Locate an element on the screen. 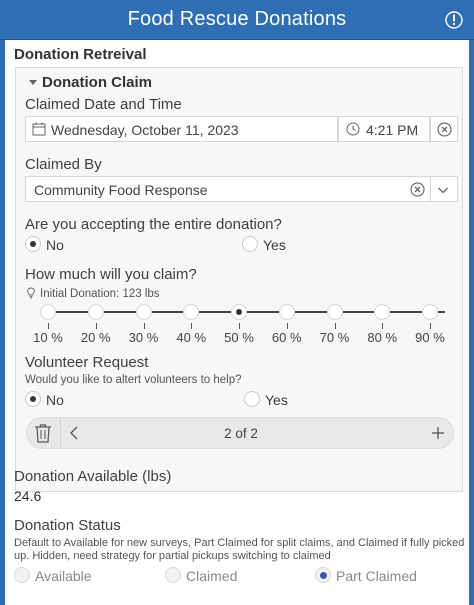 This screenshot has width=474, height=605. volunteer-yes-label: Yes is located at coordinates (276, 400).